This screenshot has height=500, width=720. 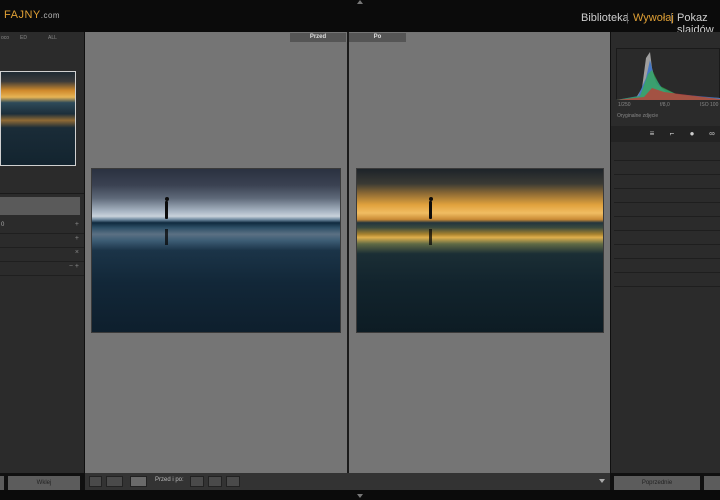 I want to click on copy-before-to-after-icon, so click(x=197, y=481).